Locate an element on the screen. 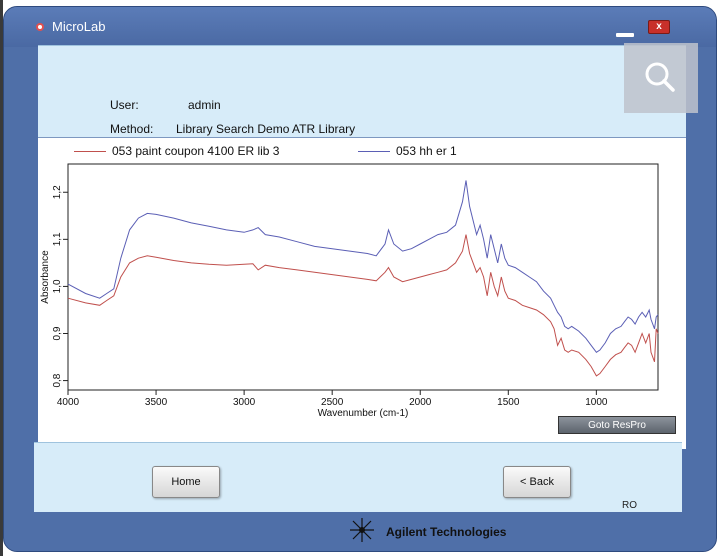  search-icon is located at coordinates (660, 77).